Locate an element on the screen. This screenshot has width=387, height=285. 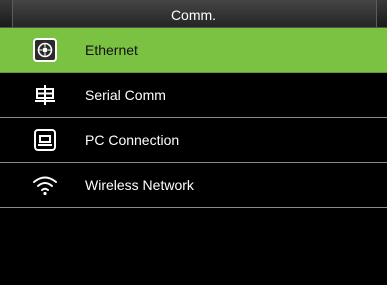
menu-item-label: Wireless Network is located at coordinates (139, 185).